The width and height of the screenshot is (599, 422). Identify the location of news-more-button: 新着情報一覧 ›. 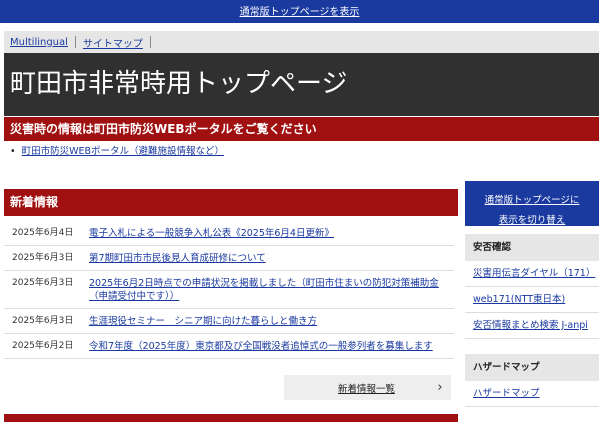
(367, 387).